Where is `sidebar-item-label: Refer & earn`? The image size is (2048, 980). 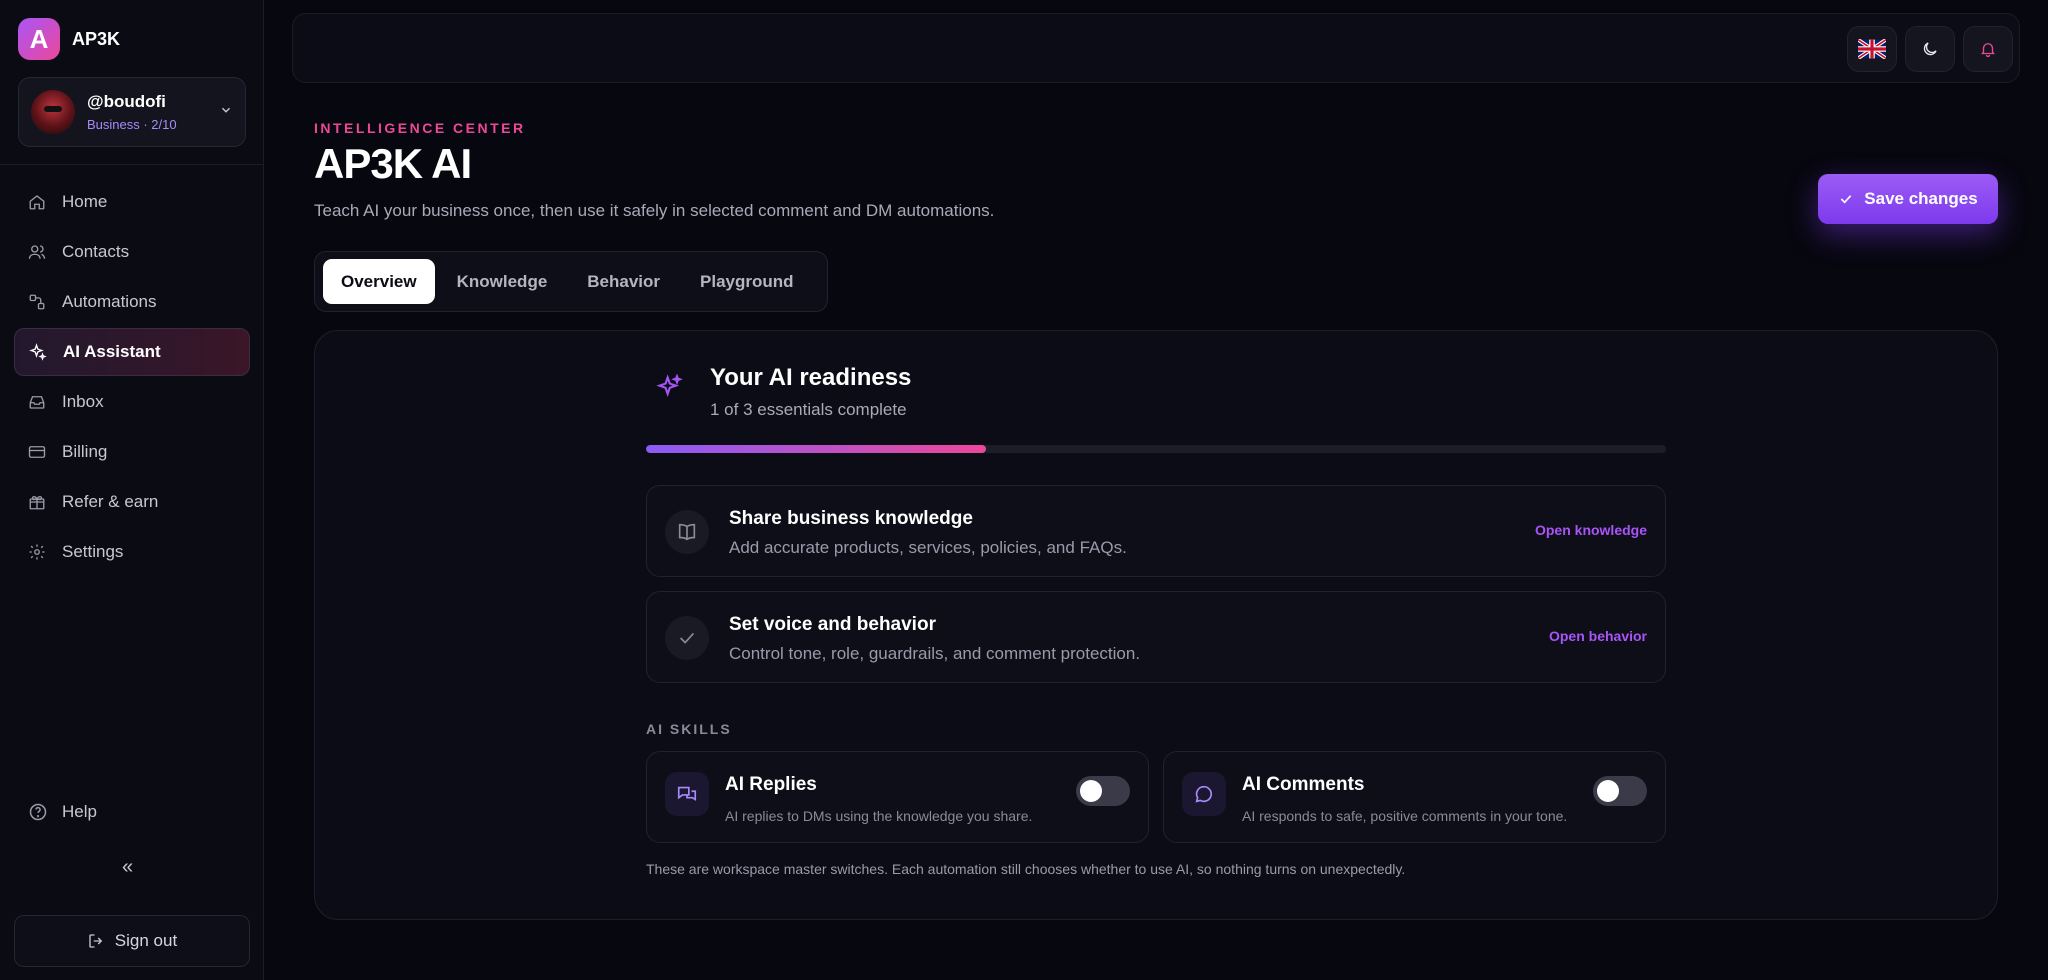
sidebar-item-label: Refer & earn is located at coordinates (110, 501).